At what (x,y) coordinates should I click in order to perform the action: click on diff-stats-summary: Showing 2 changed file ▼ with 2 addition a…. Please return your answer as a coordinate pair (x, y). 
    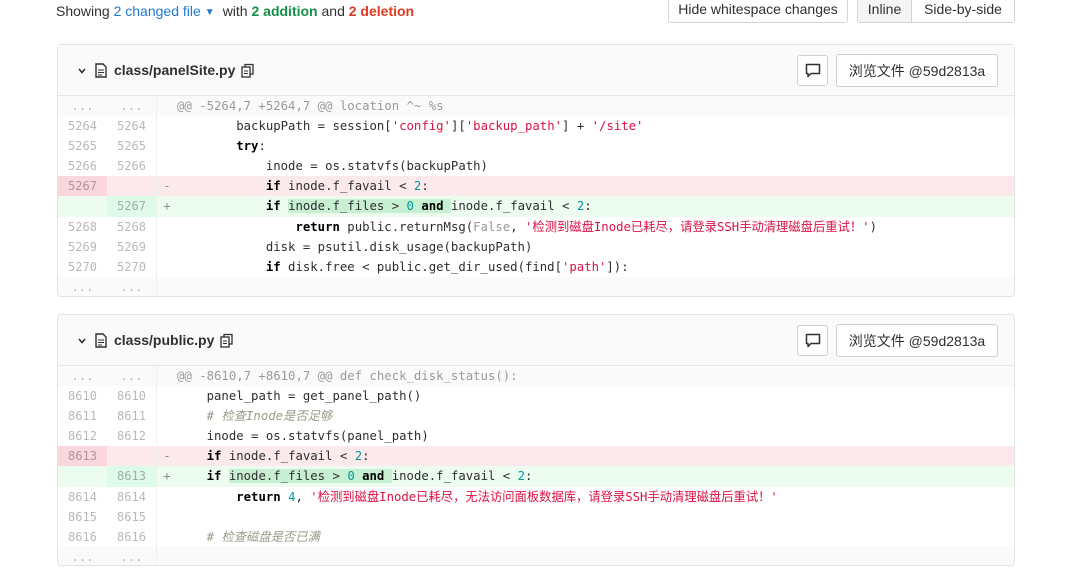
    Looking at the image, I should click on (235, 11).